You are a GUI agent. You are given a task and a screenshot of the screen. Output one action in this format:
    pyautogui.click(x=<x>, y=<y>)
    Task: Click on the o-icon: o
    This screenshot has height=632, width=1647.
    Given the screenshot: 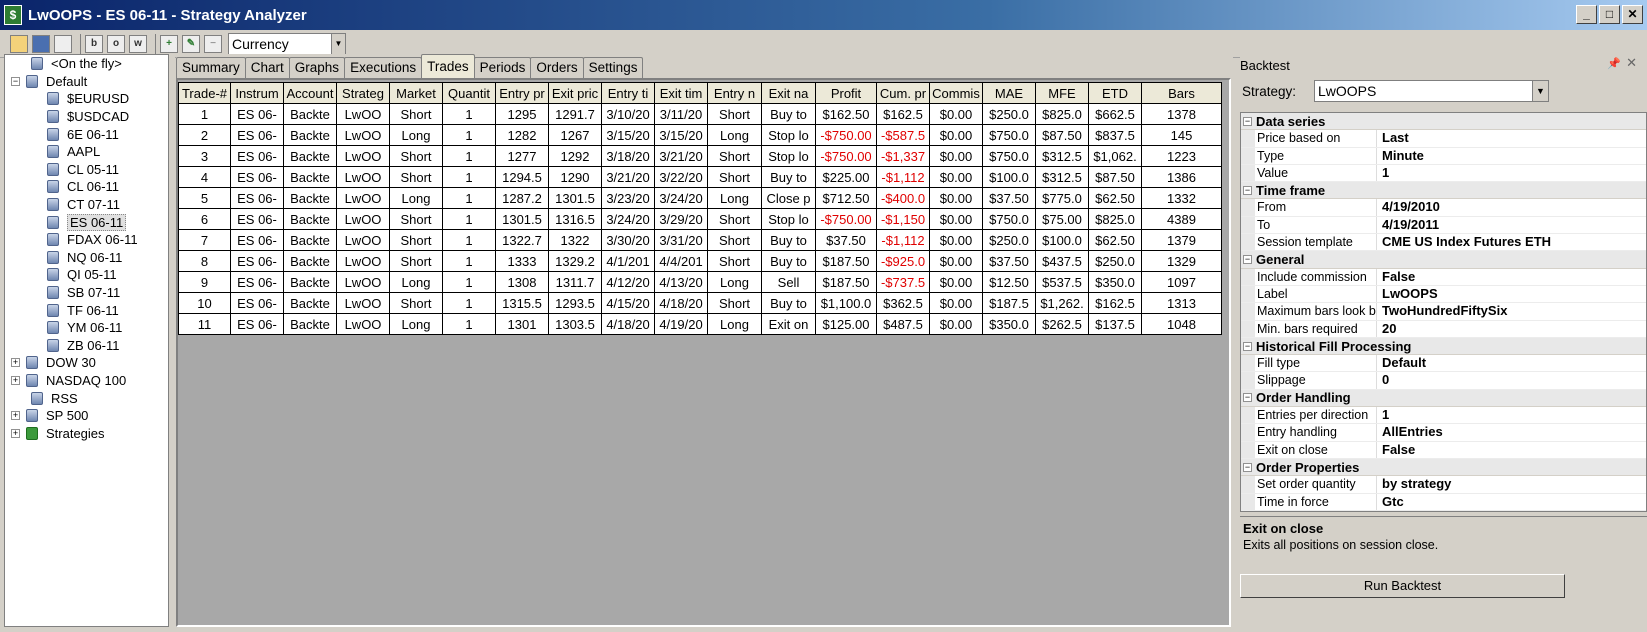 What is the action you would take?
    pyautogui.click(x=116, y=43)
    